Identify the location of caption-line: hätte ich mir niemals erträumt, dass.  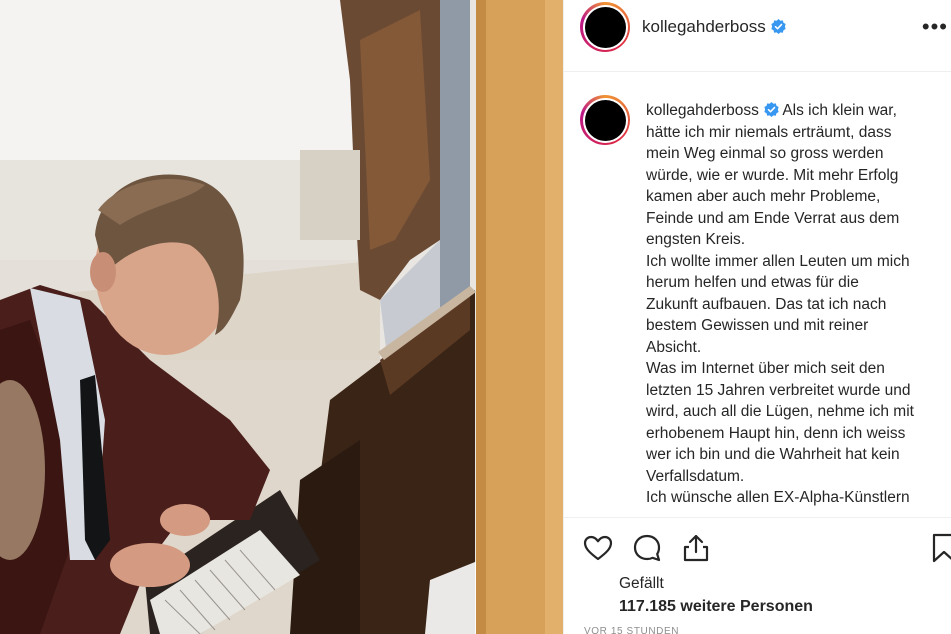
(769, 132).